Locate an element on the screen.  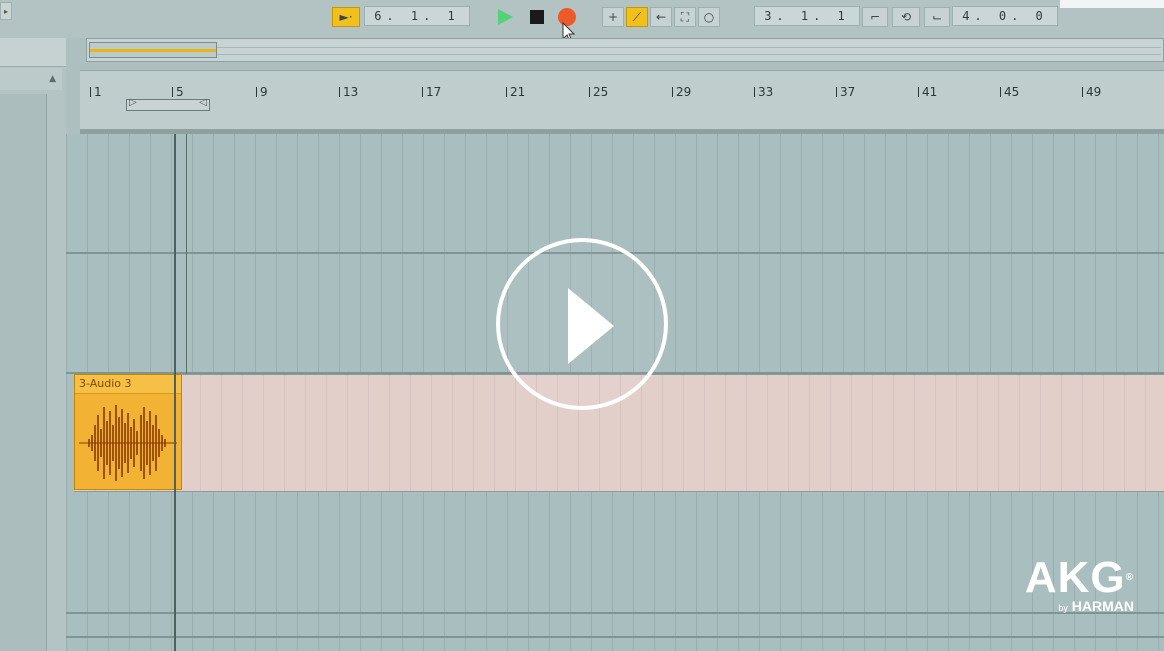
circle-icon: ○ is located at coordinates (709, 17).